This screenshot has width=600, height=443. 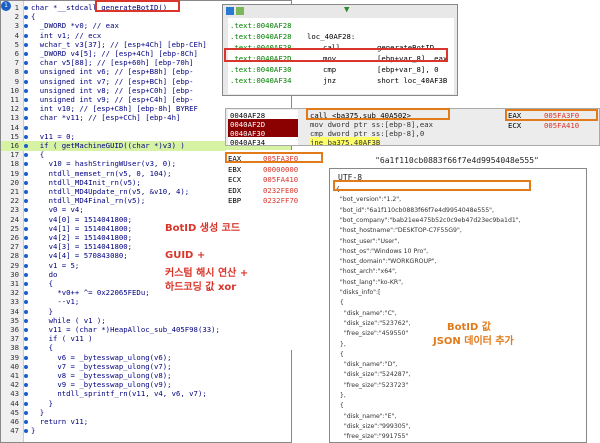 I want to click on graph-icon, so click(x=230, y=11).